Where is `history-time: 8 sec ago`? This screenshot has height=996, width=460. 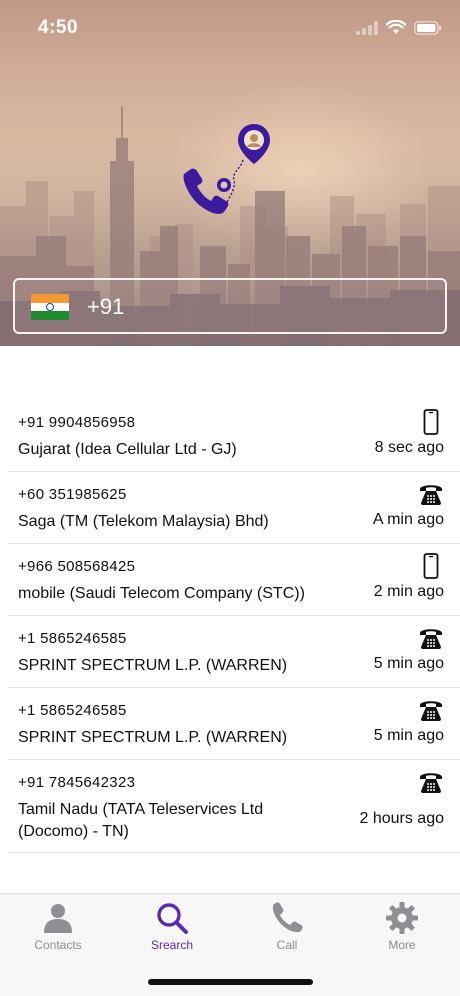
history-time: 8 sec ago is located at coordinates (409, 447).